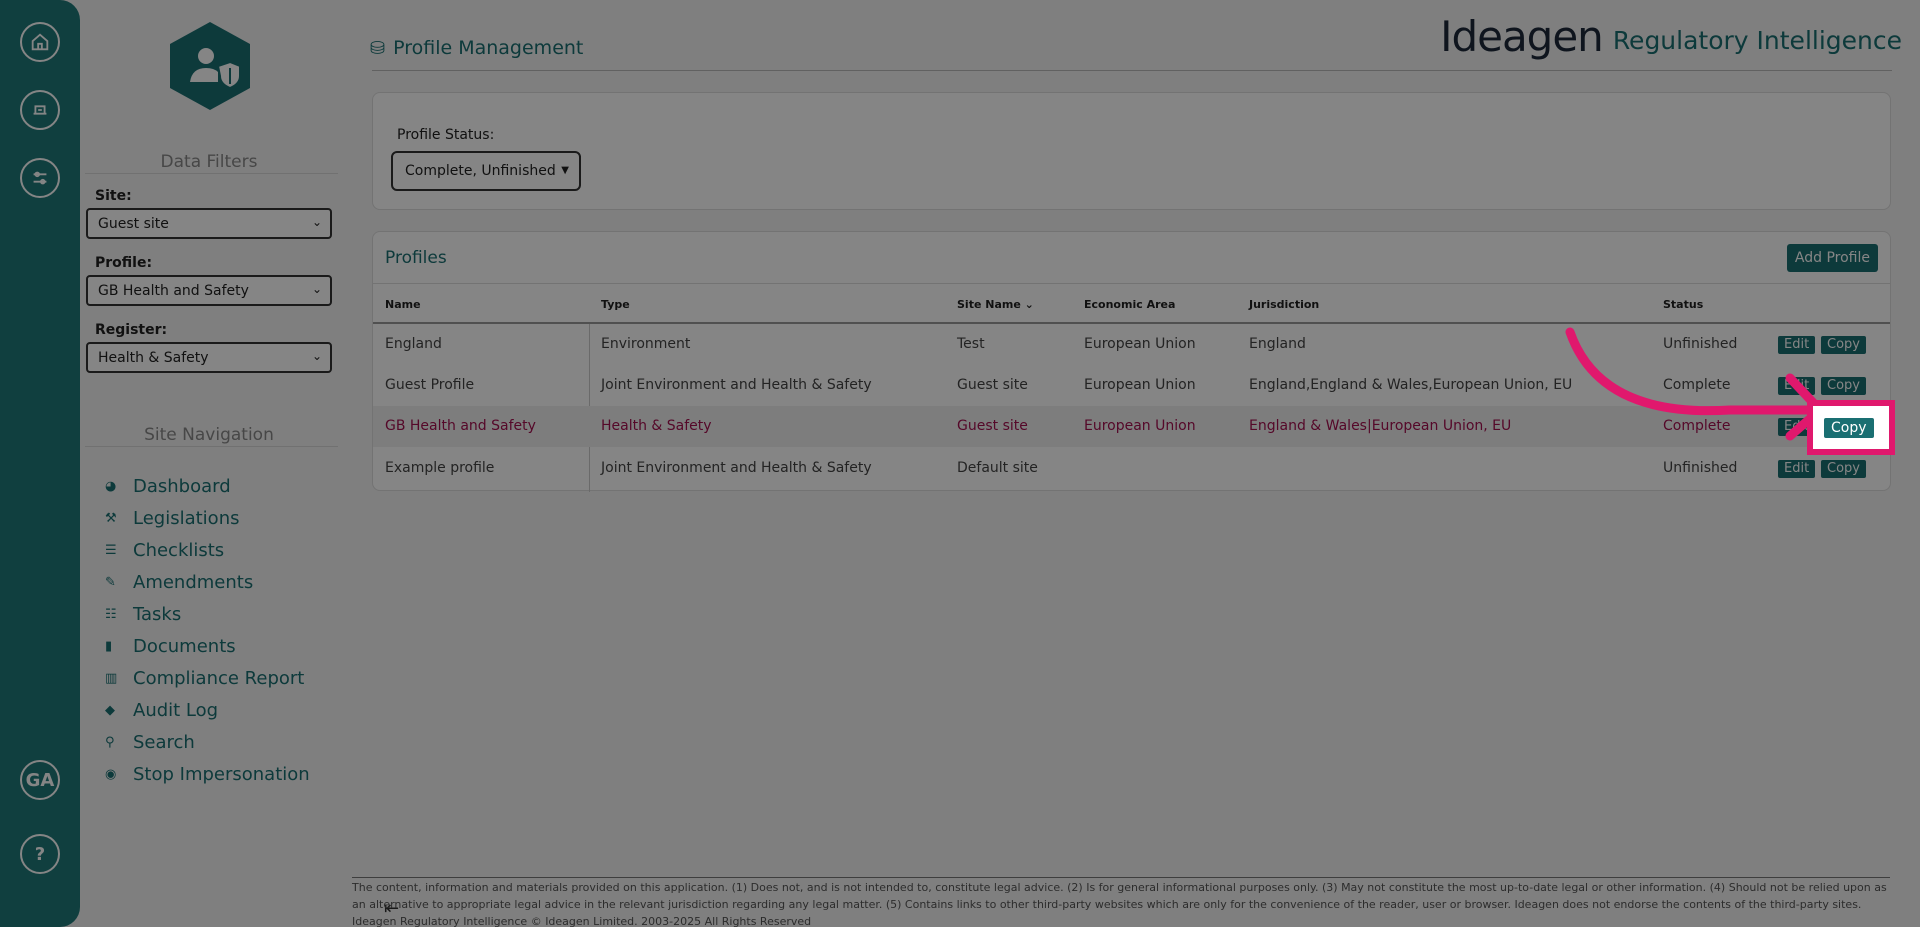 This screenshot has width=1920, height=927. What do you see at coordinates (446, 135) in the screenshot?
I see `profile-status-label: Profile Status:` at bounding box center [446, 135].